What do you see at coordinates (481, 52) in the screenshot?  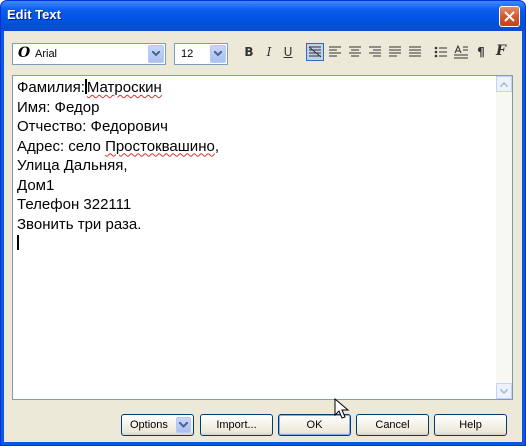 I see `paragraph-marks-button: ¶` at bounding box center [481, 52].